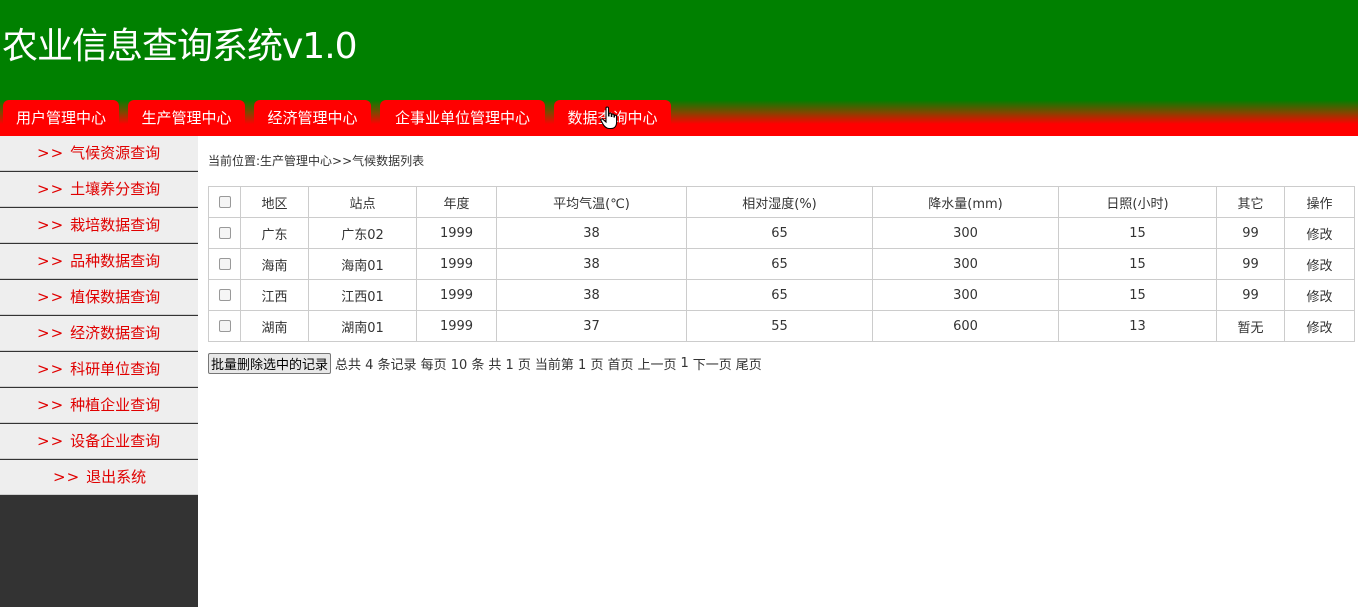 Image resolution: width=1358 pixels, height=607 pixels. What do you see at coordinates (274, 295) in the screenshot?
I see `table-cell: 江西` at bounding box center [274, 295].